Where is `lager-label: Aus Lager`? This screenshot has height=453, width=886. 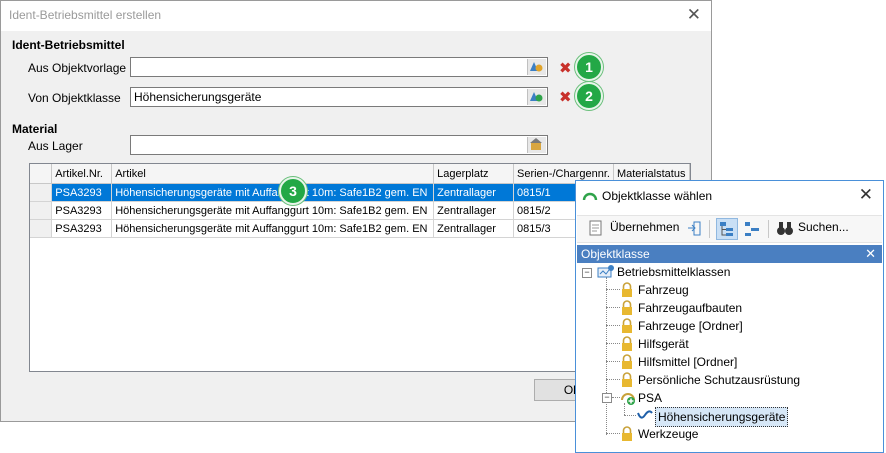
lager-label: Aus Lager is located at coordinates (55, 146).